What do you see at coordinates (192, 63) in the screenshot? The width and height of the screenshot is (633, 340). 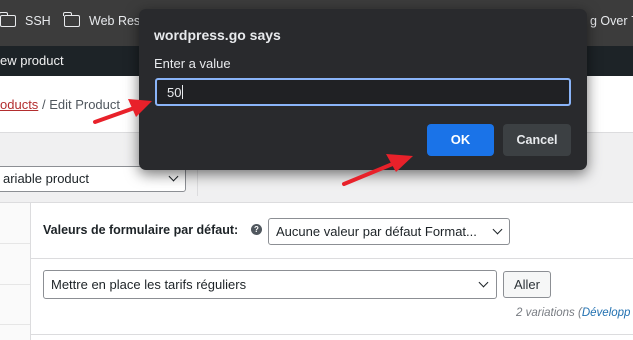 I see `dialog-message: Enter a value` at bounding box center [192, 63].